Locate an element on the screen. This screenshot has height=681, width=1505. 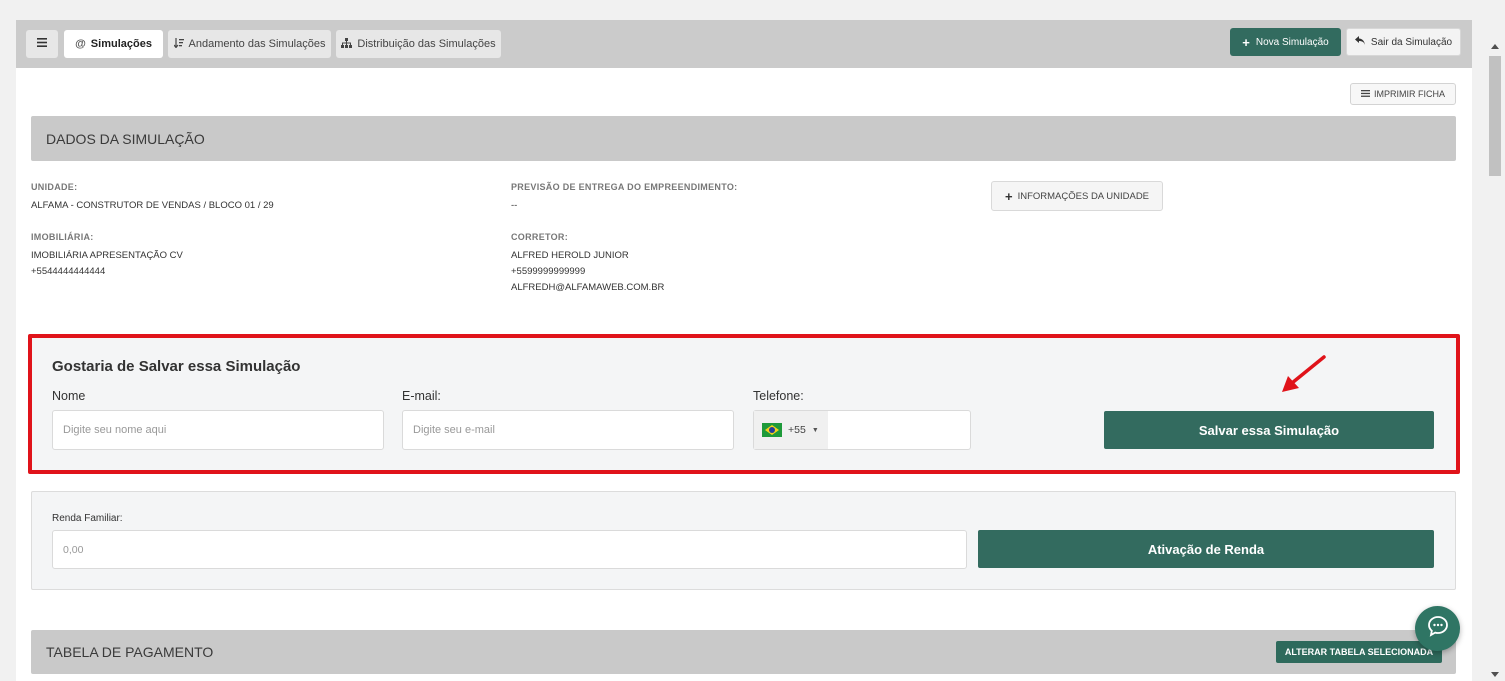
renda-input: 0,00 is located at coordinates (509, 549).